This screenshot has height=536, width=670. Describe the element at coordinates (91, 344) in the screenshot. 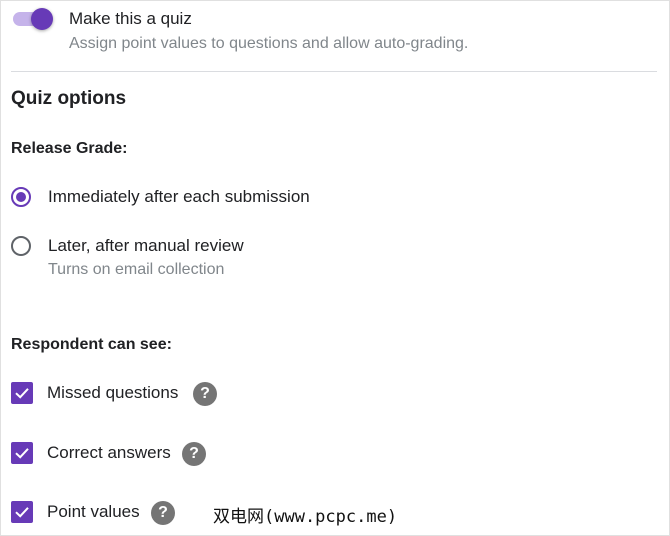

I see `respondent-can-see-heading: Respondent can see:` at that location.